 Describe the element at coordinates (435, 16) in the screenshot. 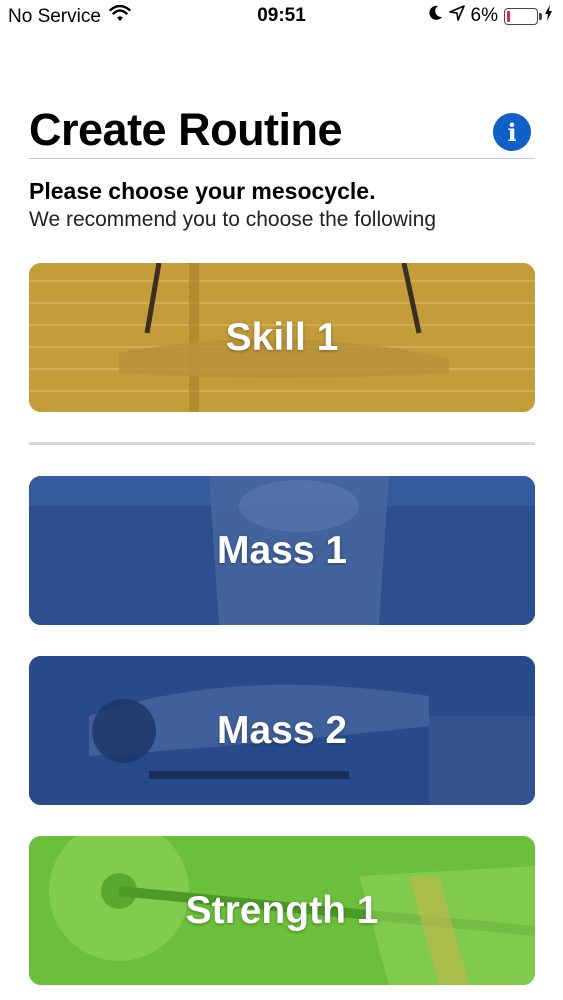

I see `moon-icon` at that location.